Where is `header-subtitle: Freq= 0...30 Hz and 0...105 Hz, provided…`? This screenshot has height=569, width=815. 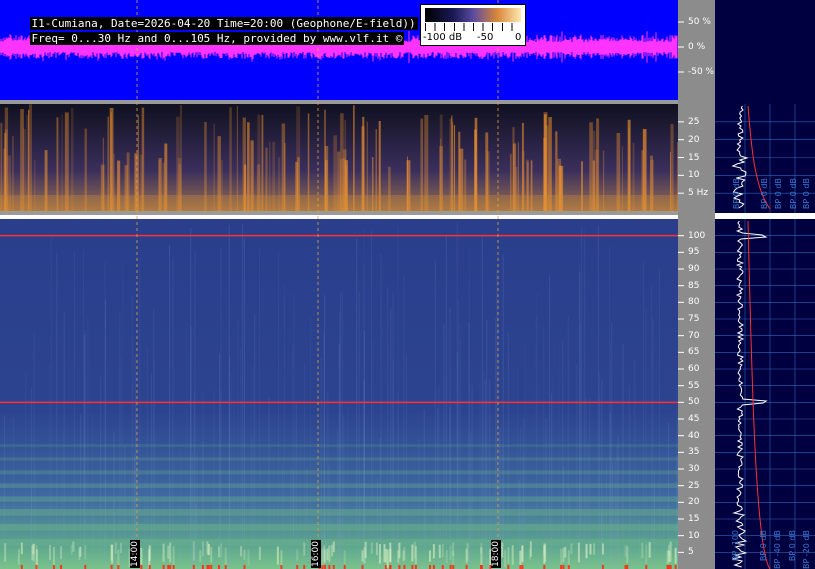
header-subtitle: Freq= 0...30 Hz and 0...105 Hz, provided… is located at coordinates (217, 38).